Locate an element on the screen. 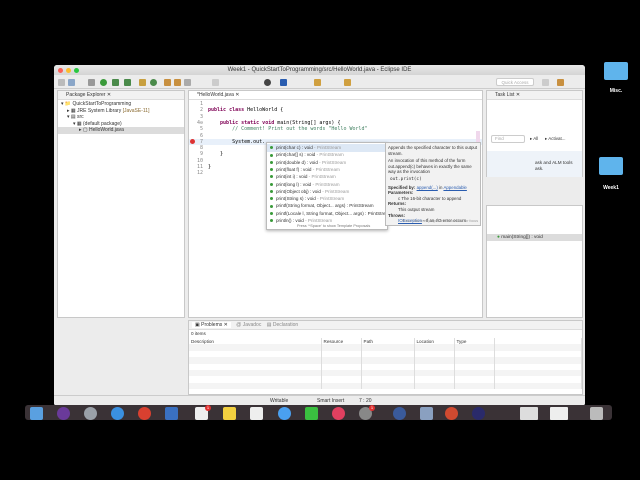 This screenshot has width=640, height=480. code-line-11: } is located at coordinates (209, 167).